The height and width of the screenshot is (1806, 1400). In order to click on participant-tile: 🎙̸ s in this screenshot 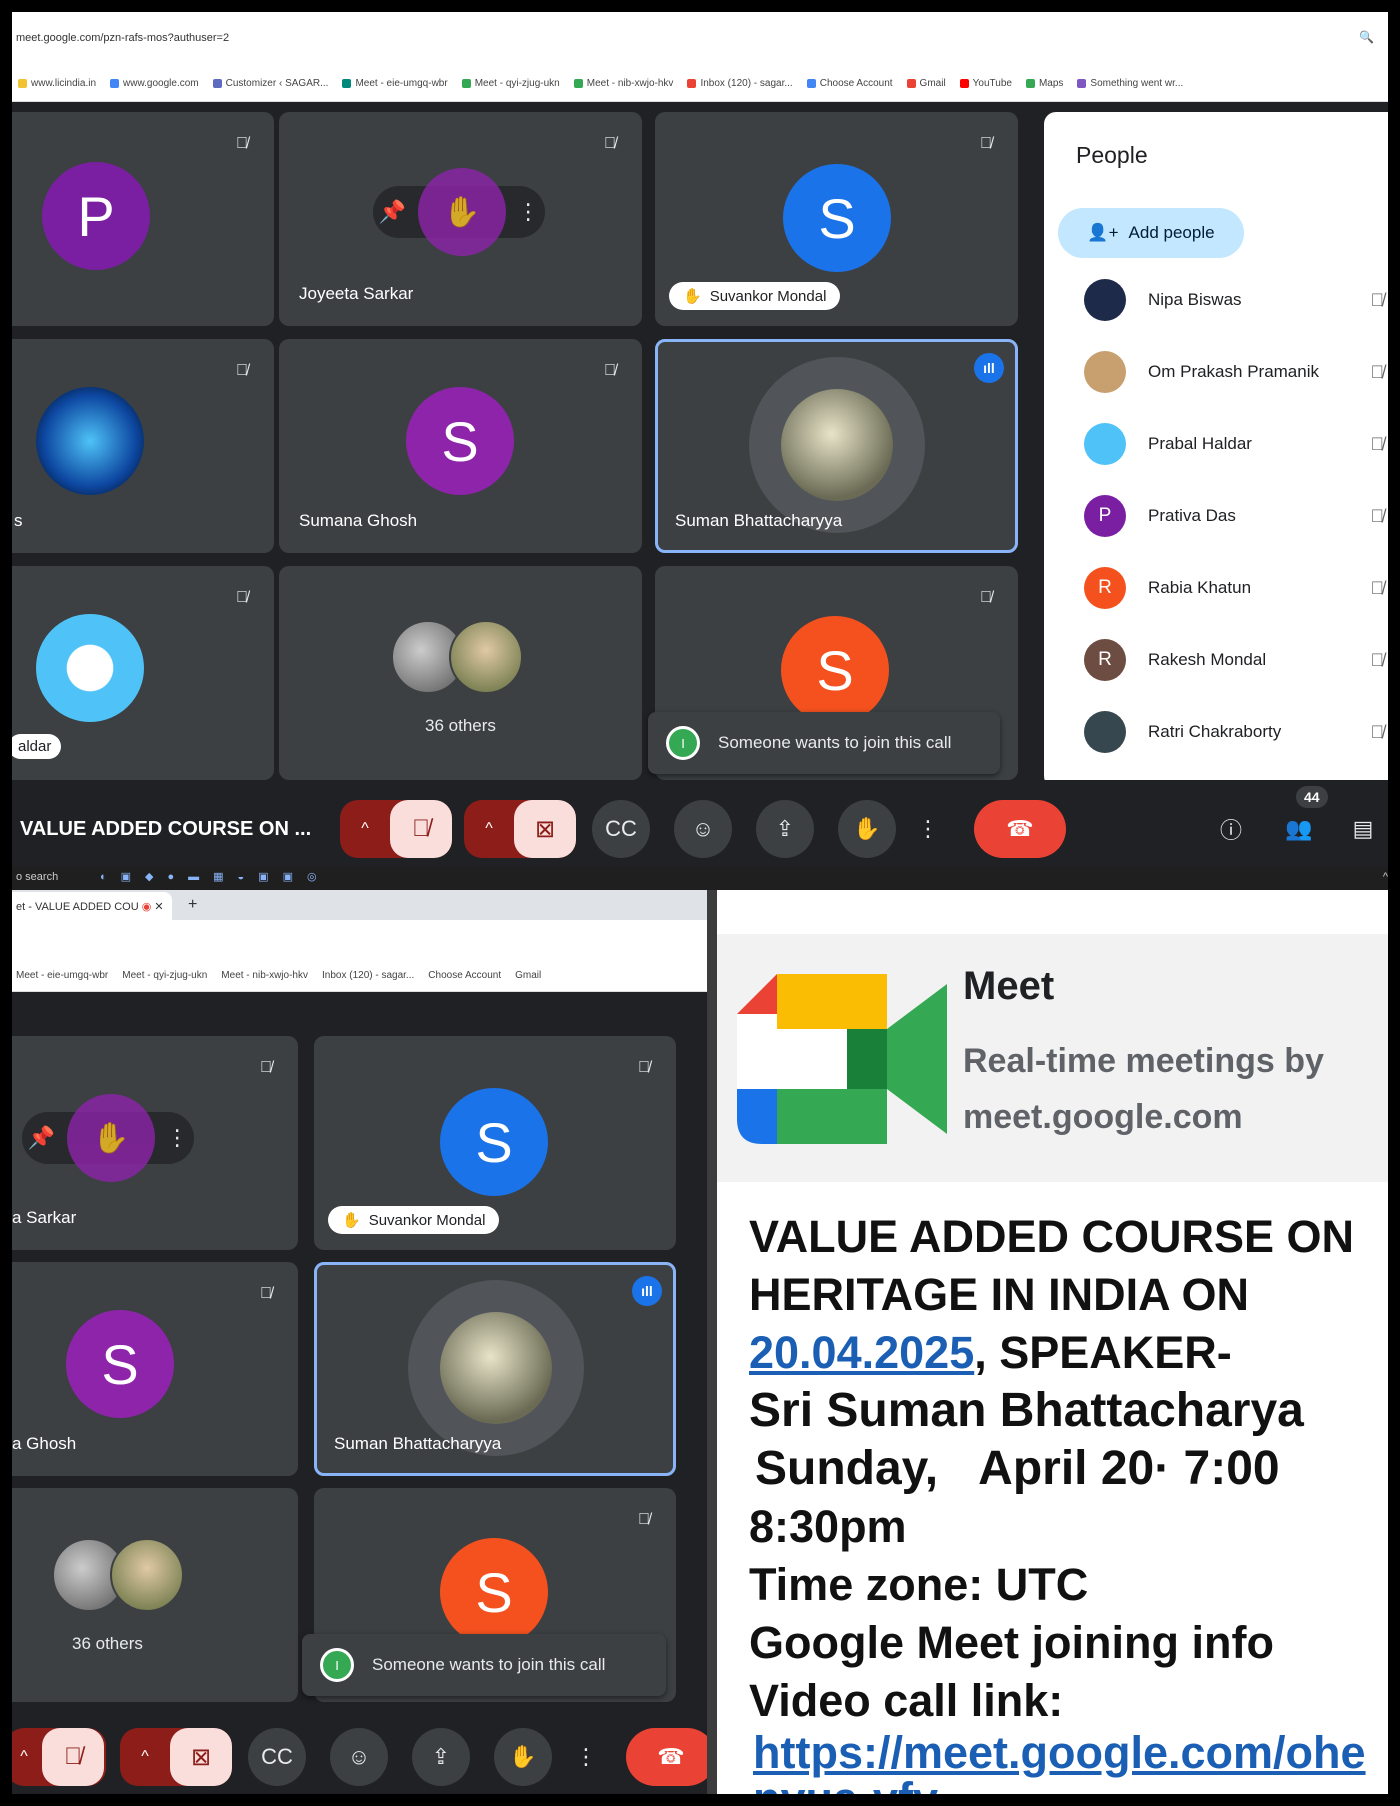, I will do `click(143, 446)`.